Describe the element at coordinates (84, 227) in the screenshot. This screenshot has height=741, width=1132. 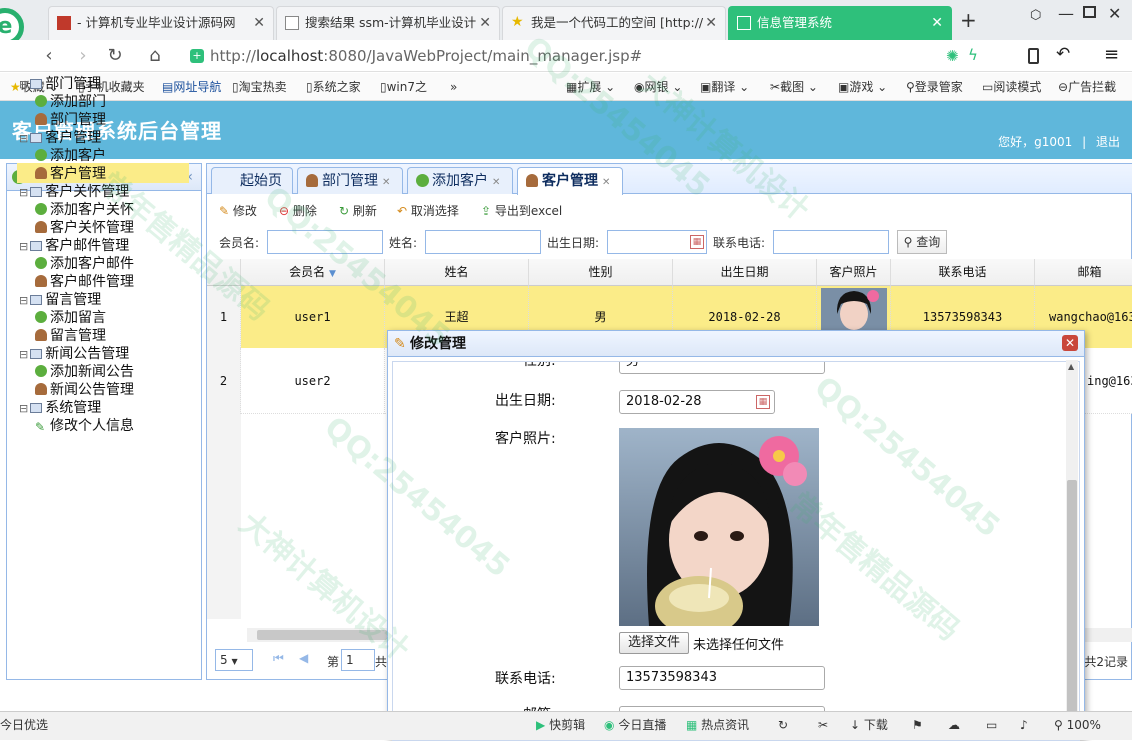
I see `nav-item: 客户关怀管理` at that location.